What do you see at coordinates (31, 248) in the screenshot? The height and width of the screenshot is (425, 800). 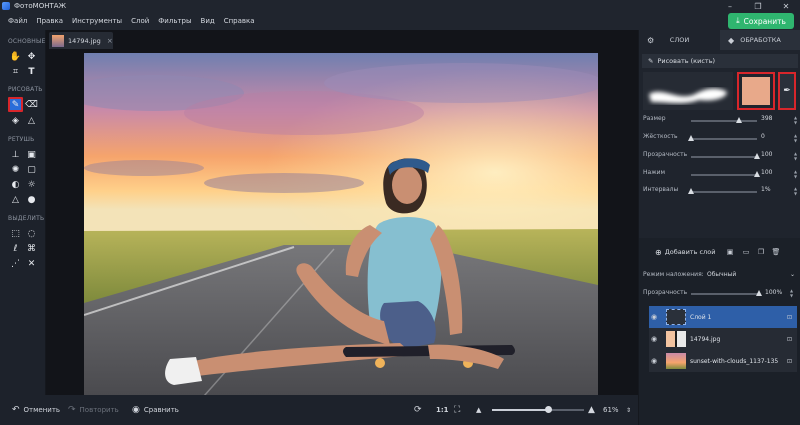 I see `polygon-lasso-icon: ⌘` at bounding box center [31, 248].